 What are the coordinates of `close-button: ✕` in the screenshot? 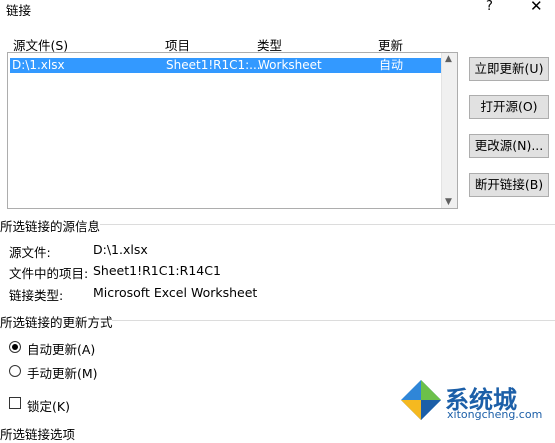 It's located at (536, 7).